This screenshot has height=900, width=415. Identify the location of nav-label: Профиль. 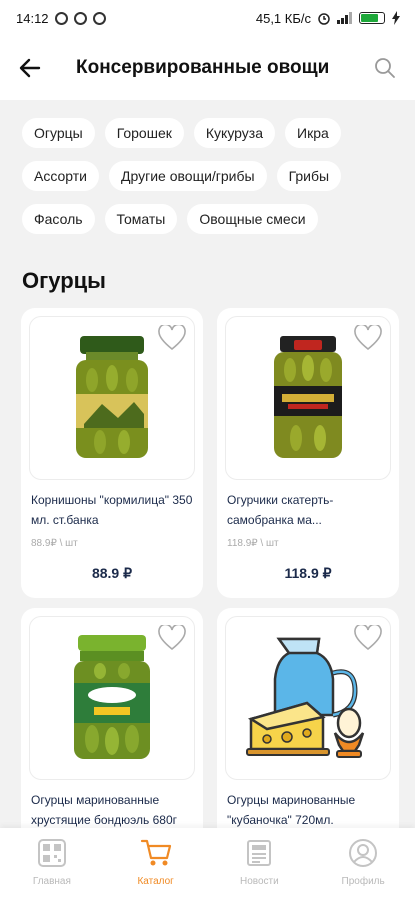
(363, 881).